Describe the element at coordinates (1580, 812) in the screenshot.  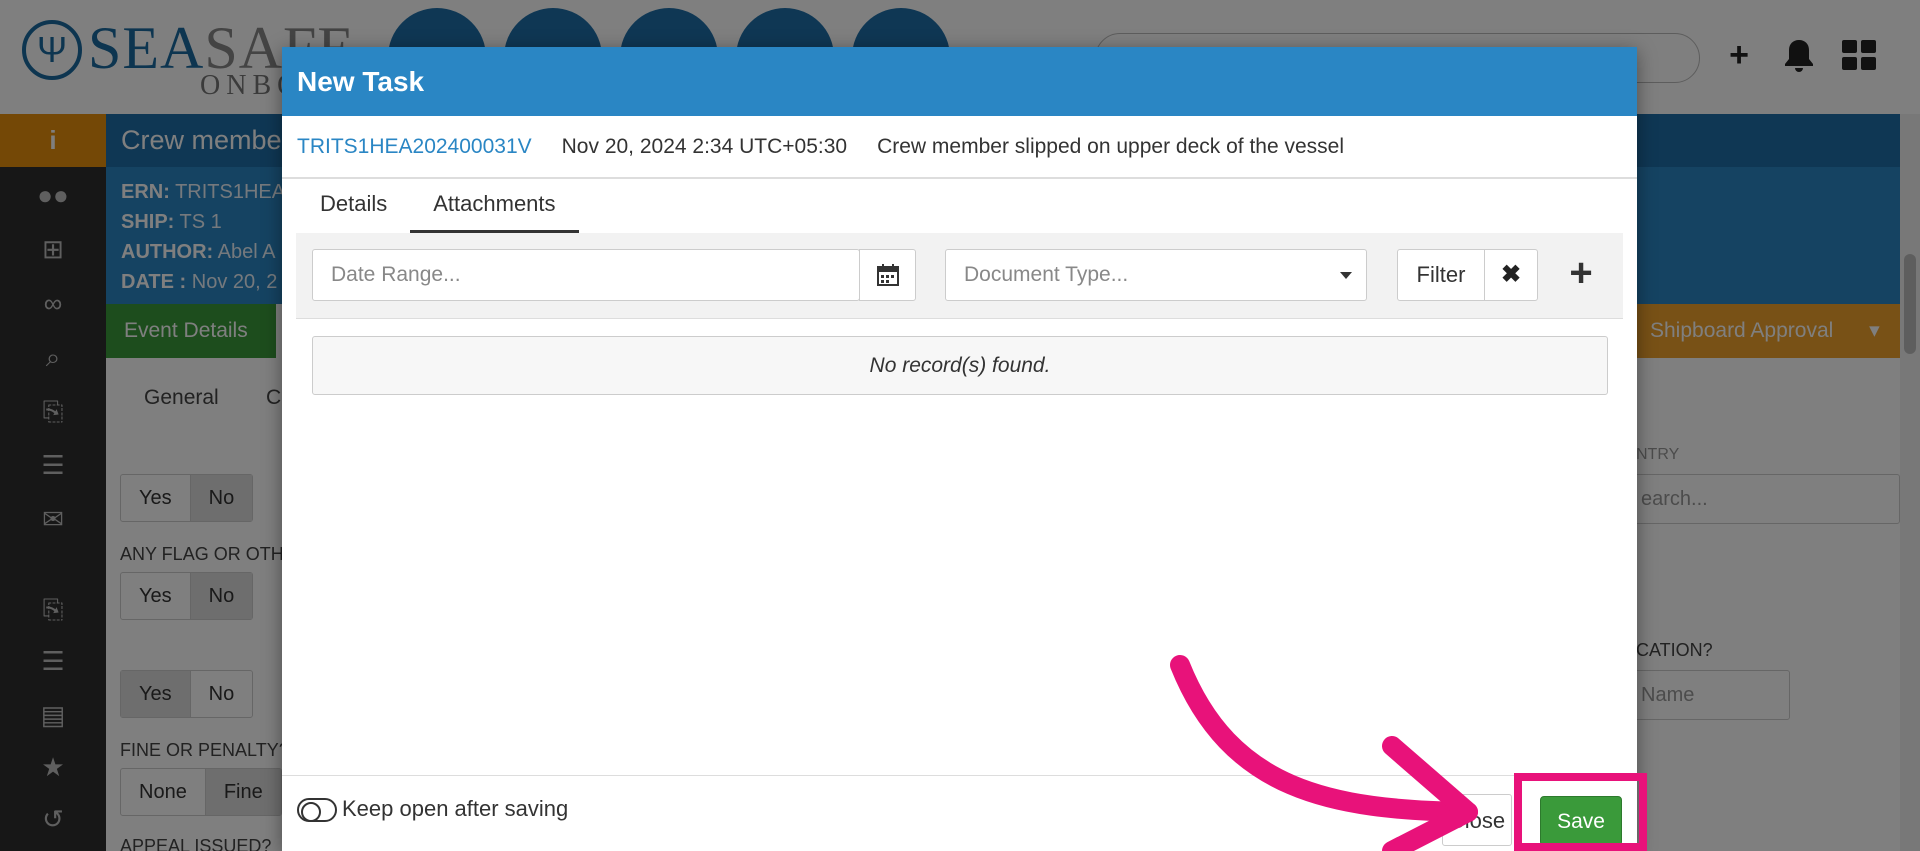
I see `save-highlight-box` at that location.